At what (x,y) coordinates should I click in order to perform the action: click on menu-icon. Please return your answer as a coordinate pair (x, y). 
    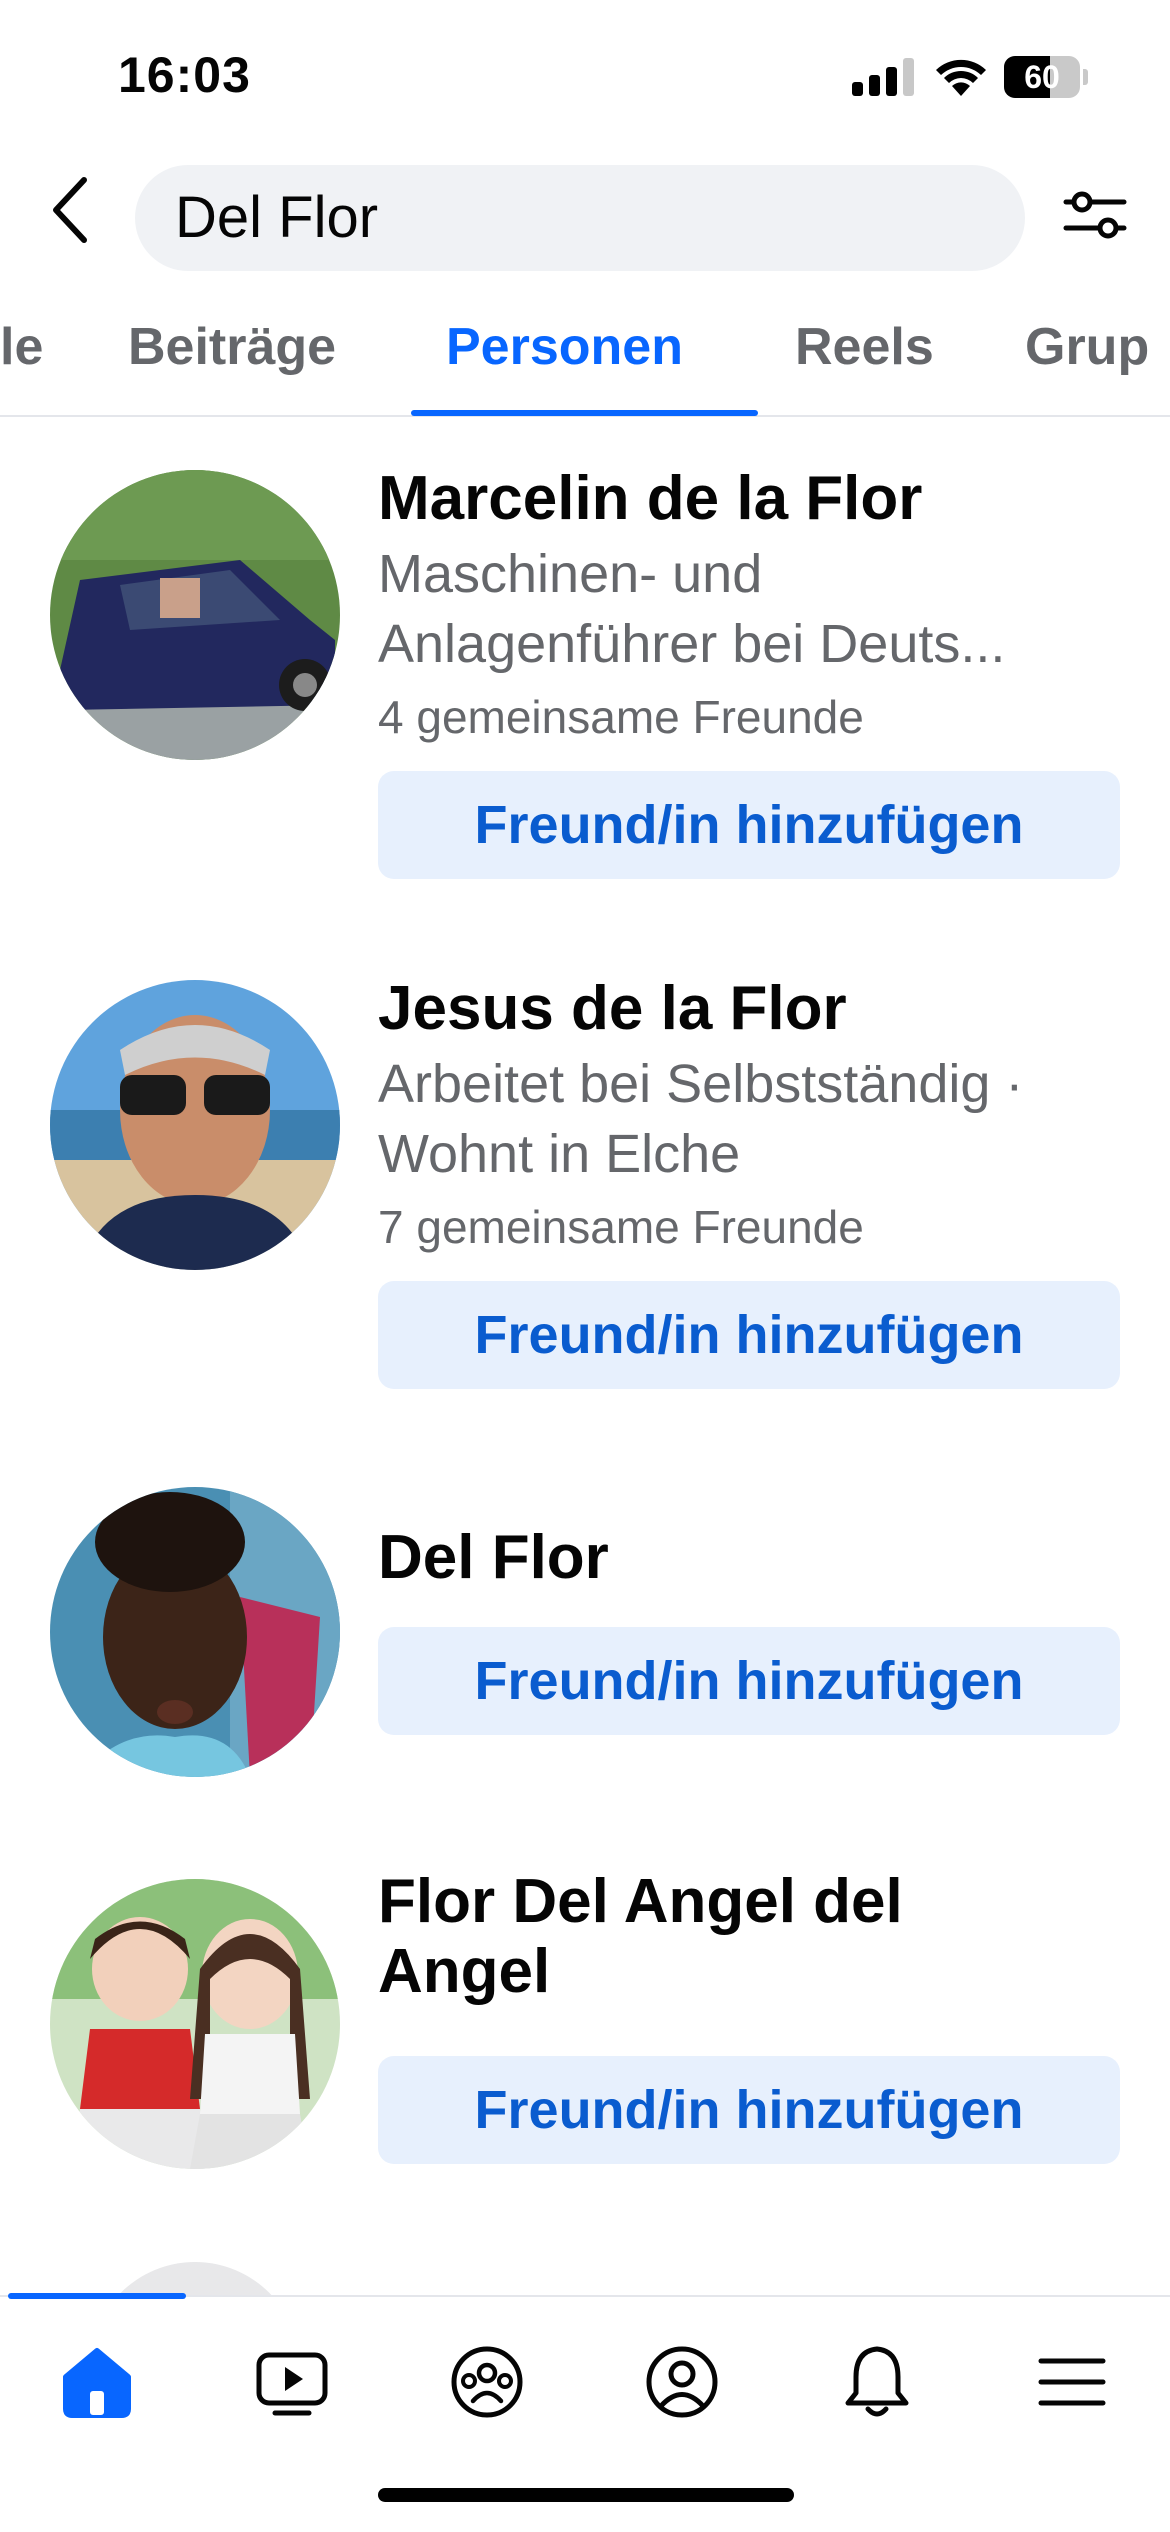
    Looking at the image, I should click on (1072, 2382).